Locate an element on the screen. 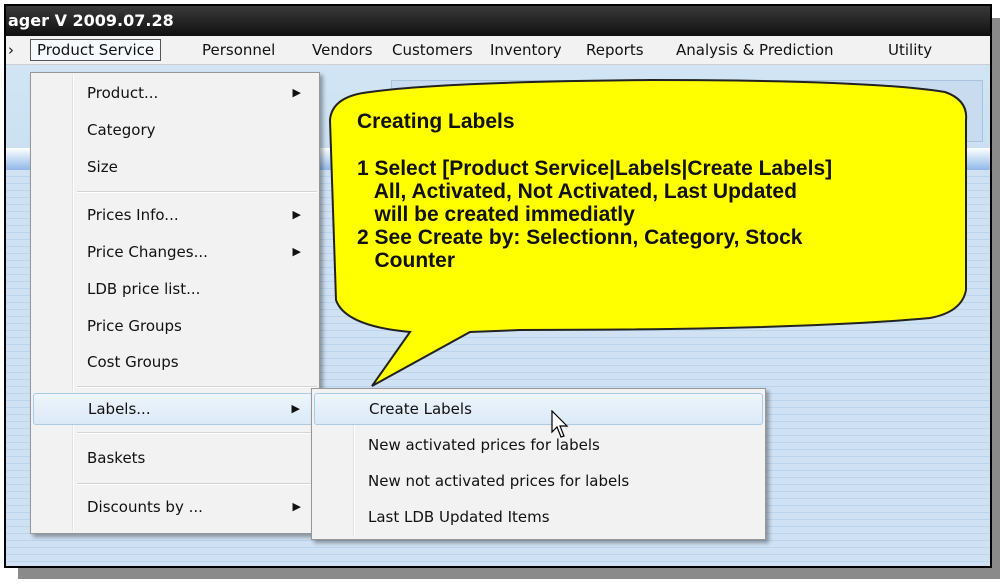 The width and height of the screenshot is (1008, 586). callout-title: Creating Labels is located at coordinates (436, 121).